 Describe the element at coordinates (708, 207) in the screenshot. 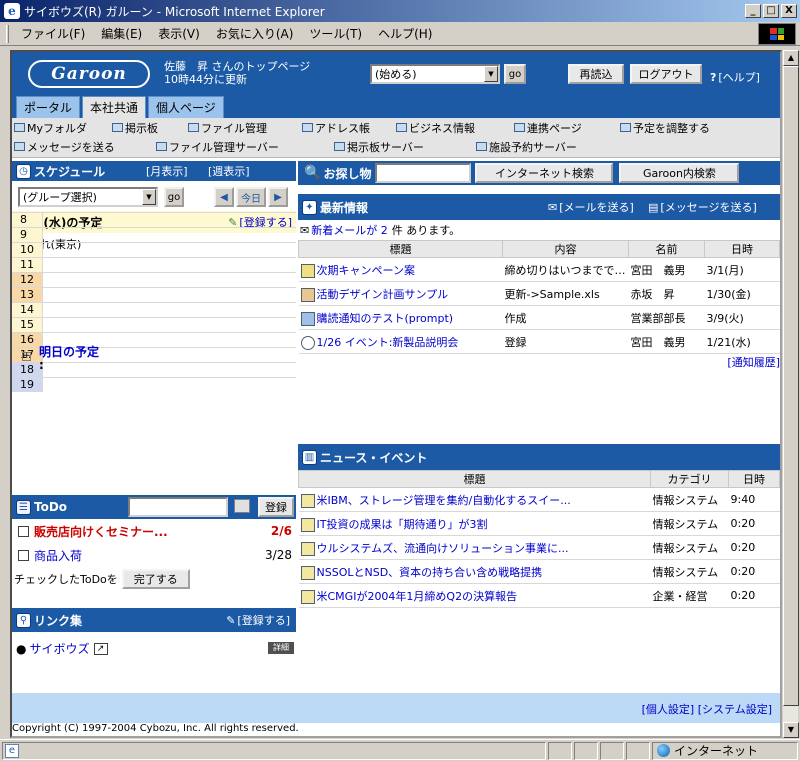

I see `send-message-link: [メッセージを送る]` at that location.